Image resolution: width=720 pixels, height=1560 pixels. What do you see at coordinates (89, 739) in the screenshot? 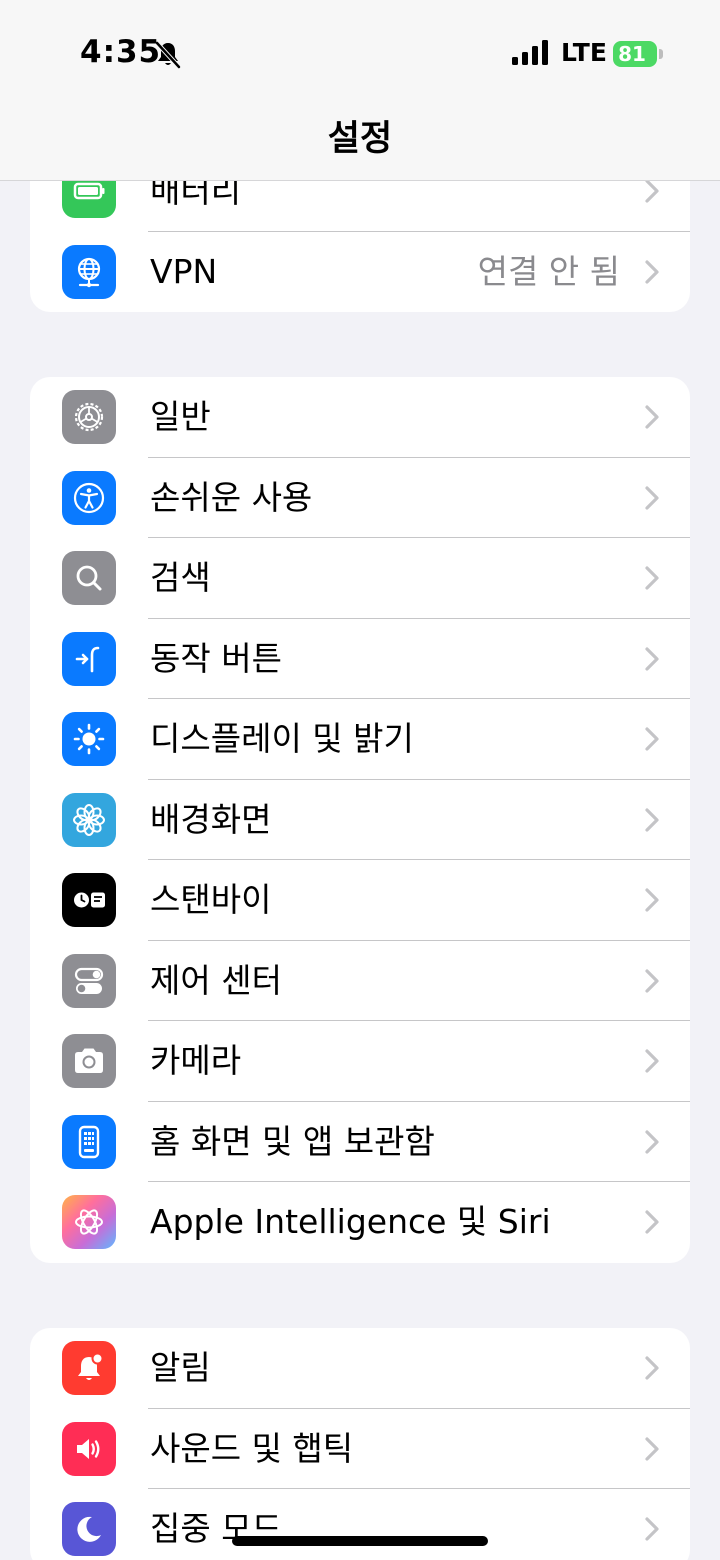
I see `sun-icon` at bounding box center [89, 739].